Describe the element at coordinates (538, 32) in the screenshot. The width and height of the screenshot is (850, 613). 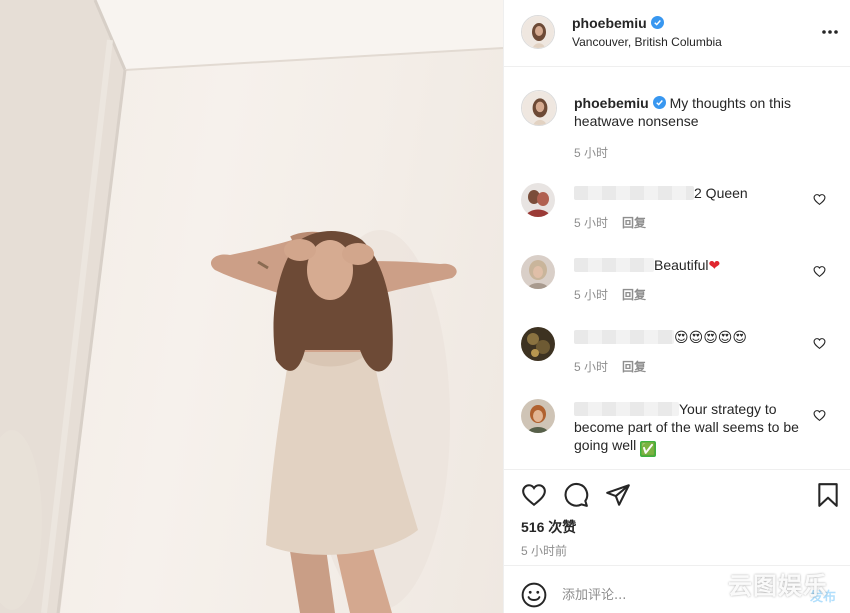
I see `author-avatar` at that location.